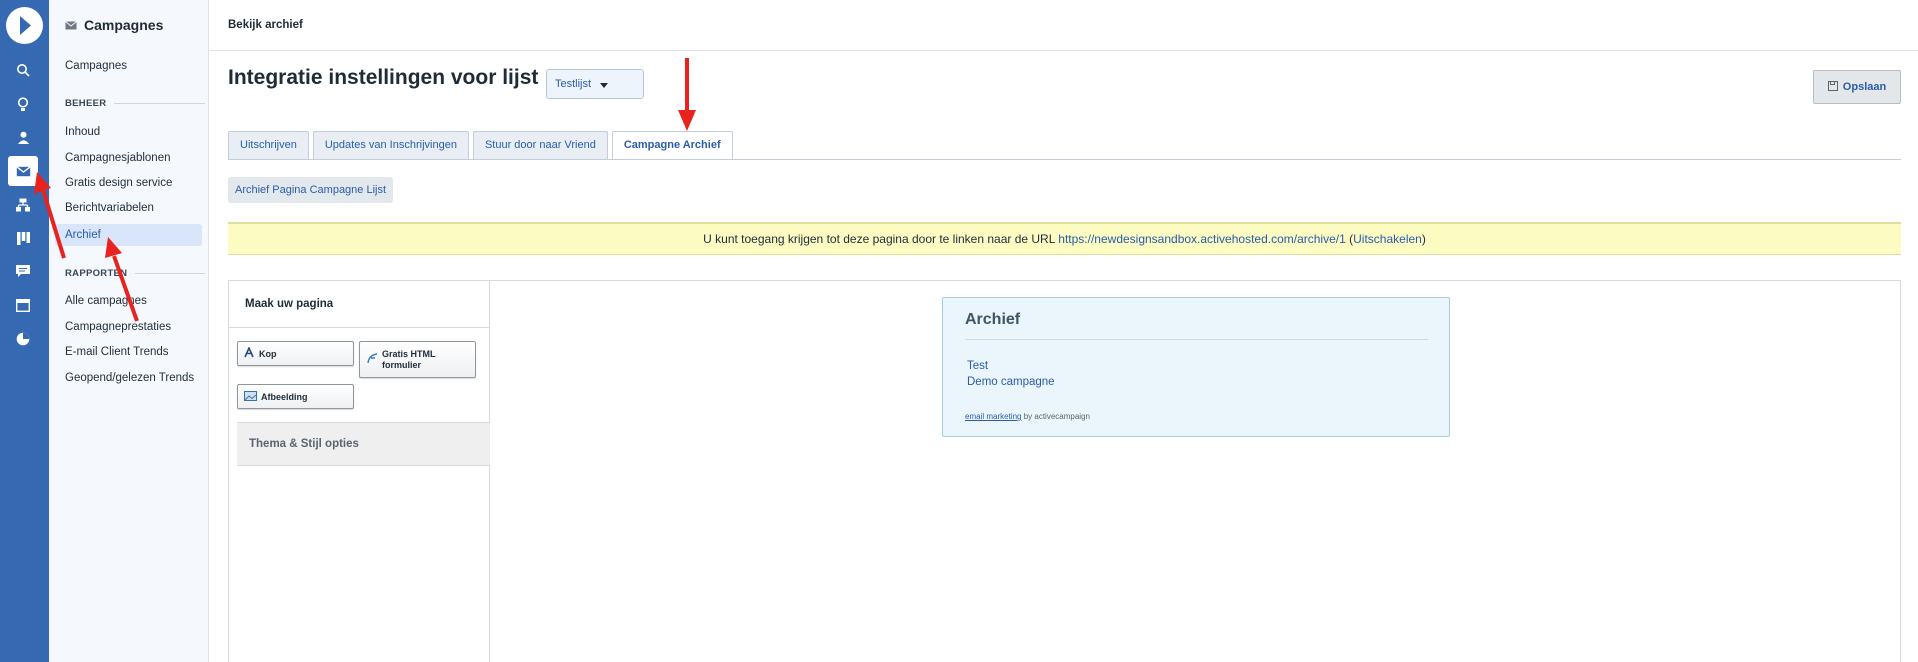 This screenshot has height=662, width=1918. What do you see at coordinates (23, 104) in the screenshot?
I see `lightbulb-icon` at bounding box center [23, 104].